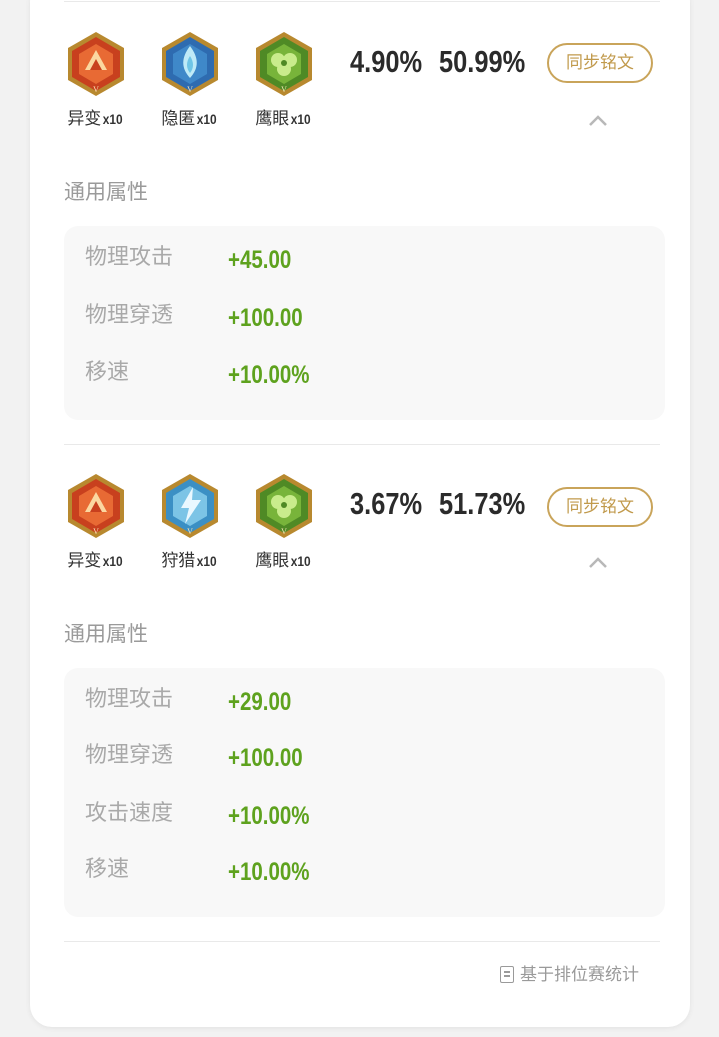 The image size is (719, 1037). I want to click on rune-label: 狩猎 x10, so click(189, 561).